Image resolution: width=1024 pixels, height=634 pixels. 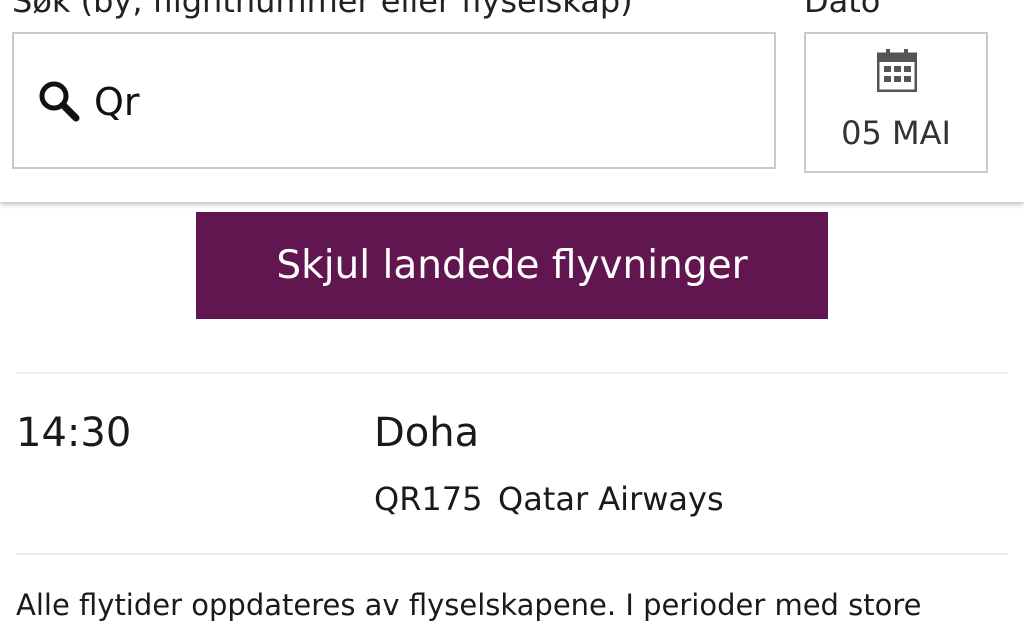 What do you see at coordinates (512, 554) in the screenshot?
I see `divider` at bounding box center [512, 554].